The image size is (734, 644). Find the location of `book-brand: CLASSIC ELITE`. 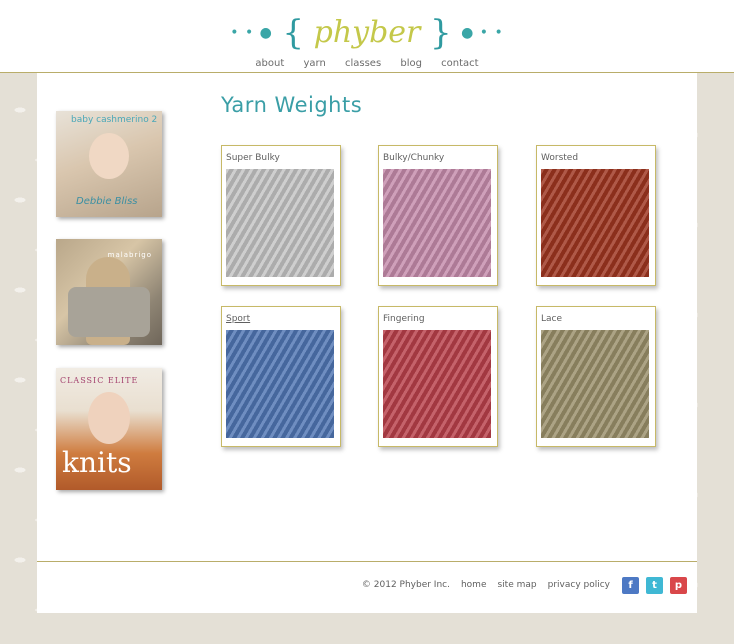

book-brand: CLASSIC ELITE is located at coordinates (99, 380).